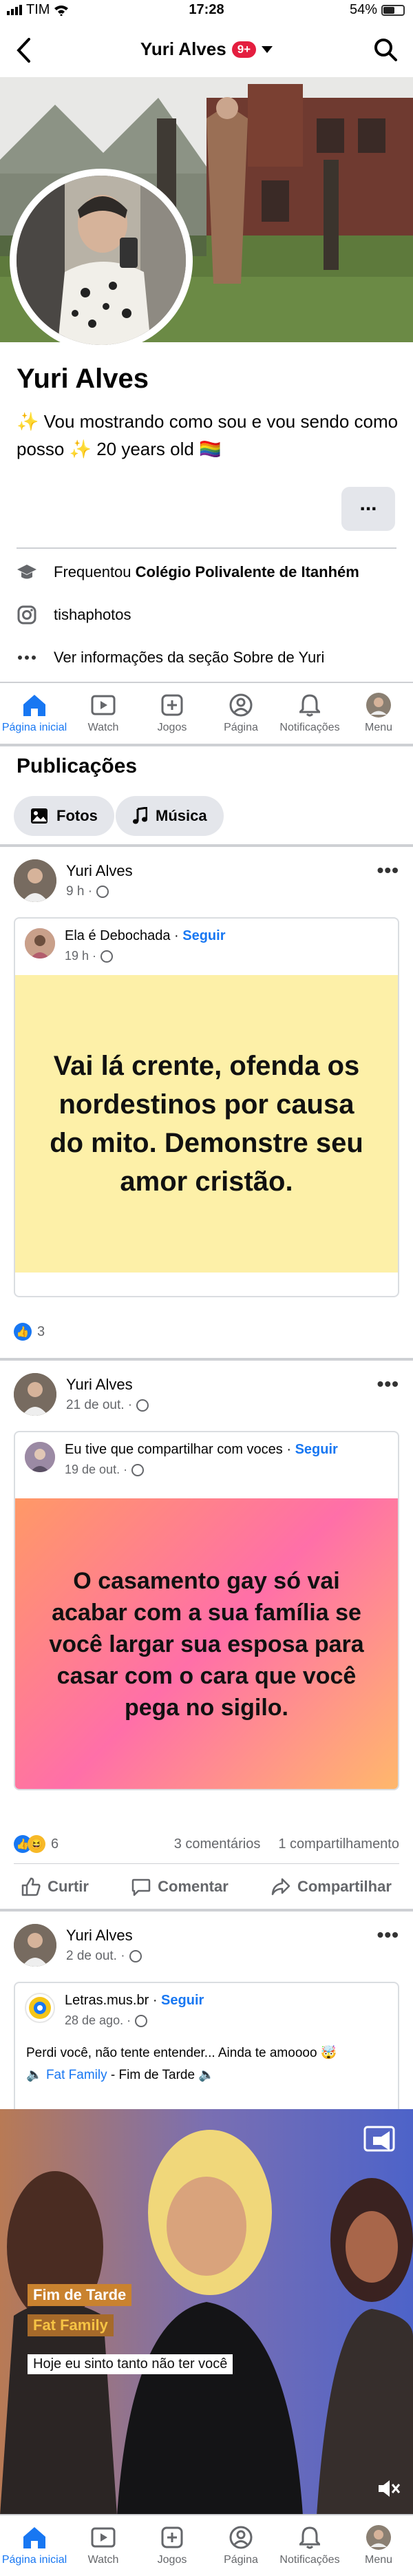  I want to click on reaction-summary: 👍 😆 6 3 comentários 1 compartilhamento, so click(206, 1844).